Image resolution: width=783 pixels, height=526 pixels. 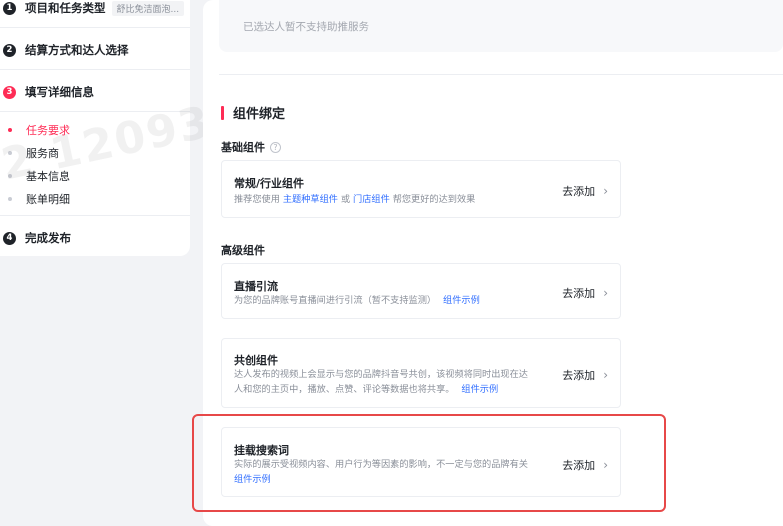 I want to click on substep-basic-info: 基本信息, so click(x=39, y=176).